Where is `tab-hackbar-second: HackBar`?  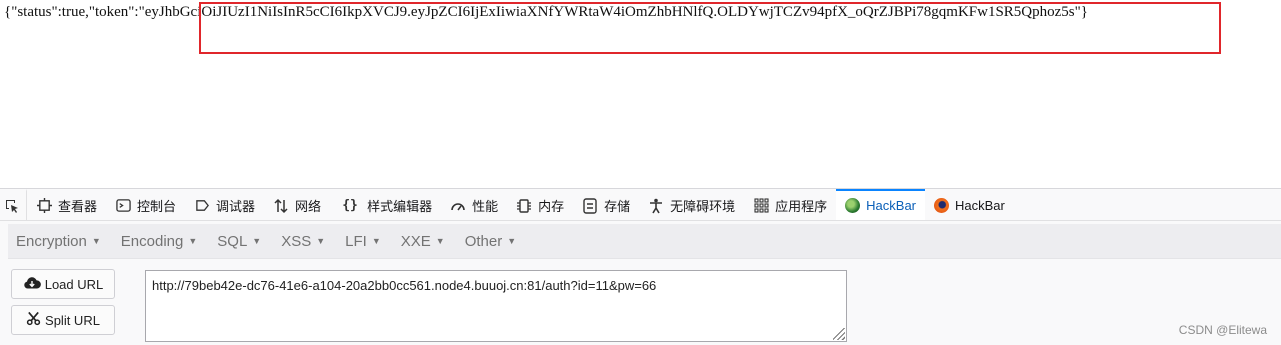 tab-hackbar-second: HackBar is located at coordinates (969, 204).